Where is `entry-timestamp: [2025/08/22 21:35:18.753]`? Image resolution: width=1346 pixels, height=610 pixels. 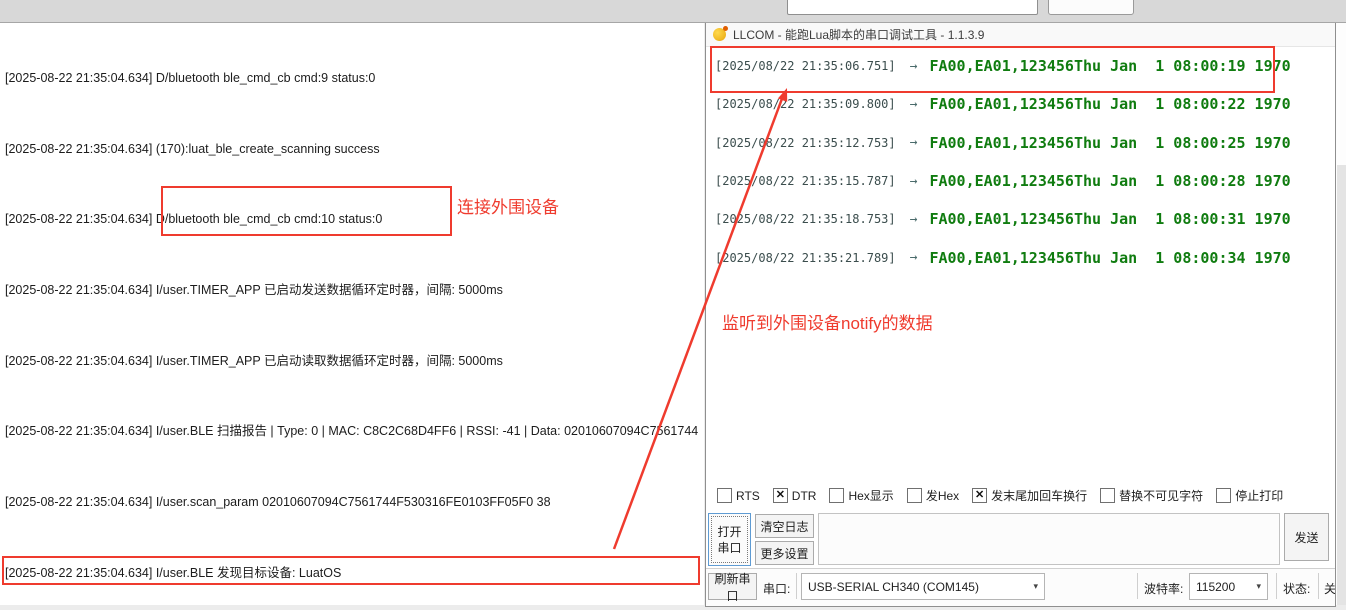
entry-timestamp: [2025/08/22 21:35:18.753] is located at coordinates (805, 219).